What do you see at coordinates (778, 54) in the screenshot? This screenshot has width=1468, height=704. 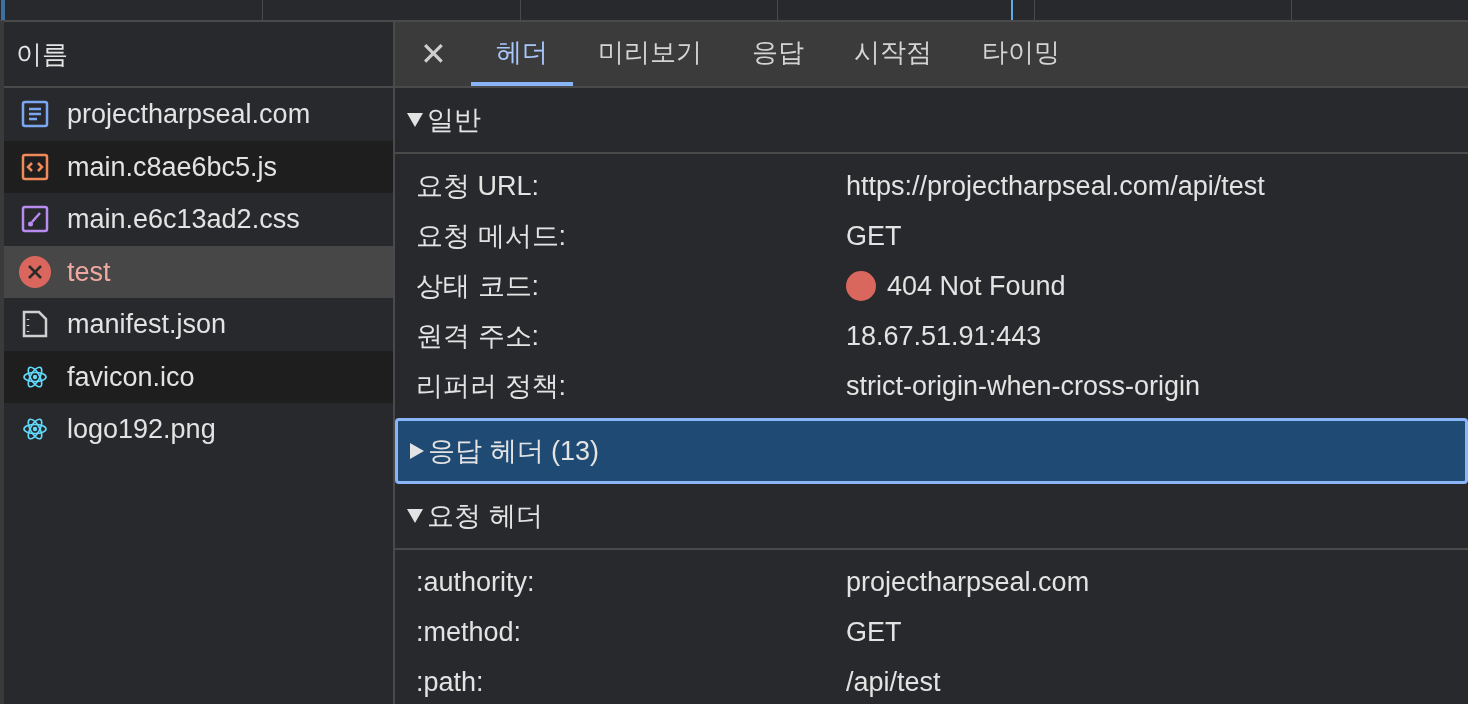 I see `tab: 응답` at bounding box center [778, 54].